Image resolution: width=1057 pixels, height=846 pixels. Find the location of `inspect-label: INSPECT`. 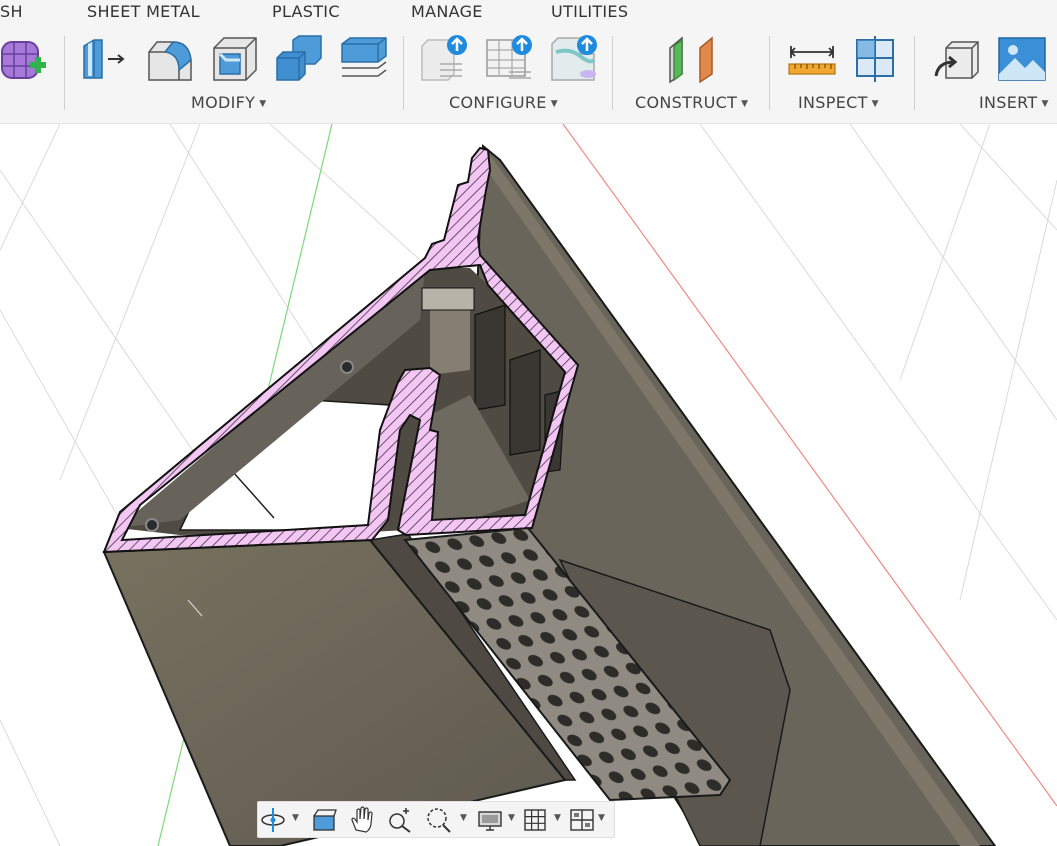

inspect-label: INSPECT is located at coordinates (833, 102).